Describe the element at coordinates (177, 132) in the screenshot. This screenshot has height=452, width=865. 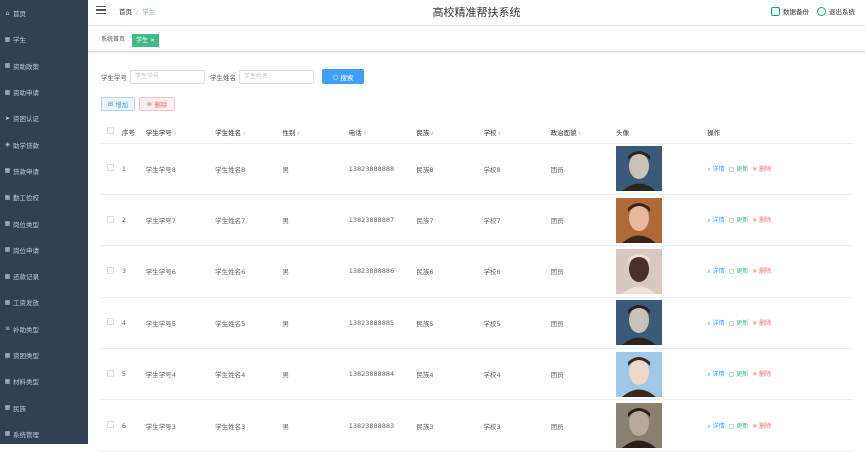
I see `column-header: 学生学号⇕` at that location.